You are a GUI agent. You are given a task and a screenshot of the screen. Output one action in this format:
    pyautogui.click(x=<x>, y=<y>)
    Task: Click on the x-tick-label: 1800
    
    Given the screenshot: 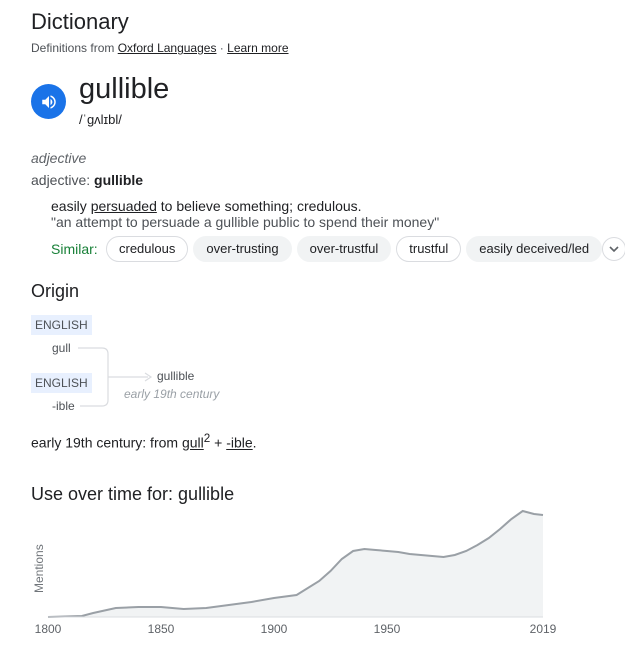 What is the action you would take?
    pyautogui.click(x=48, y=629)
    